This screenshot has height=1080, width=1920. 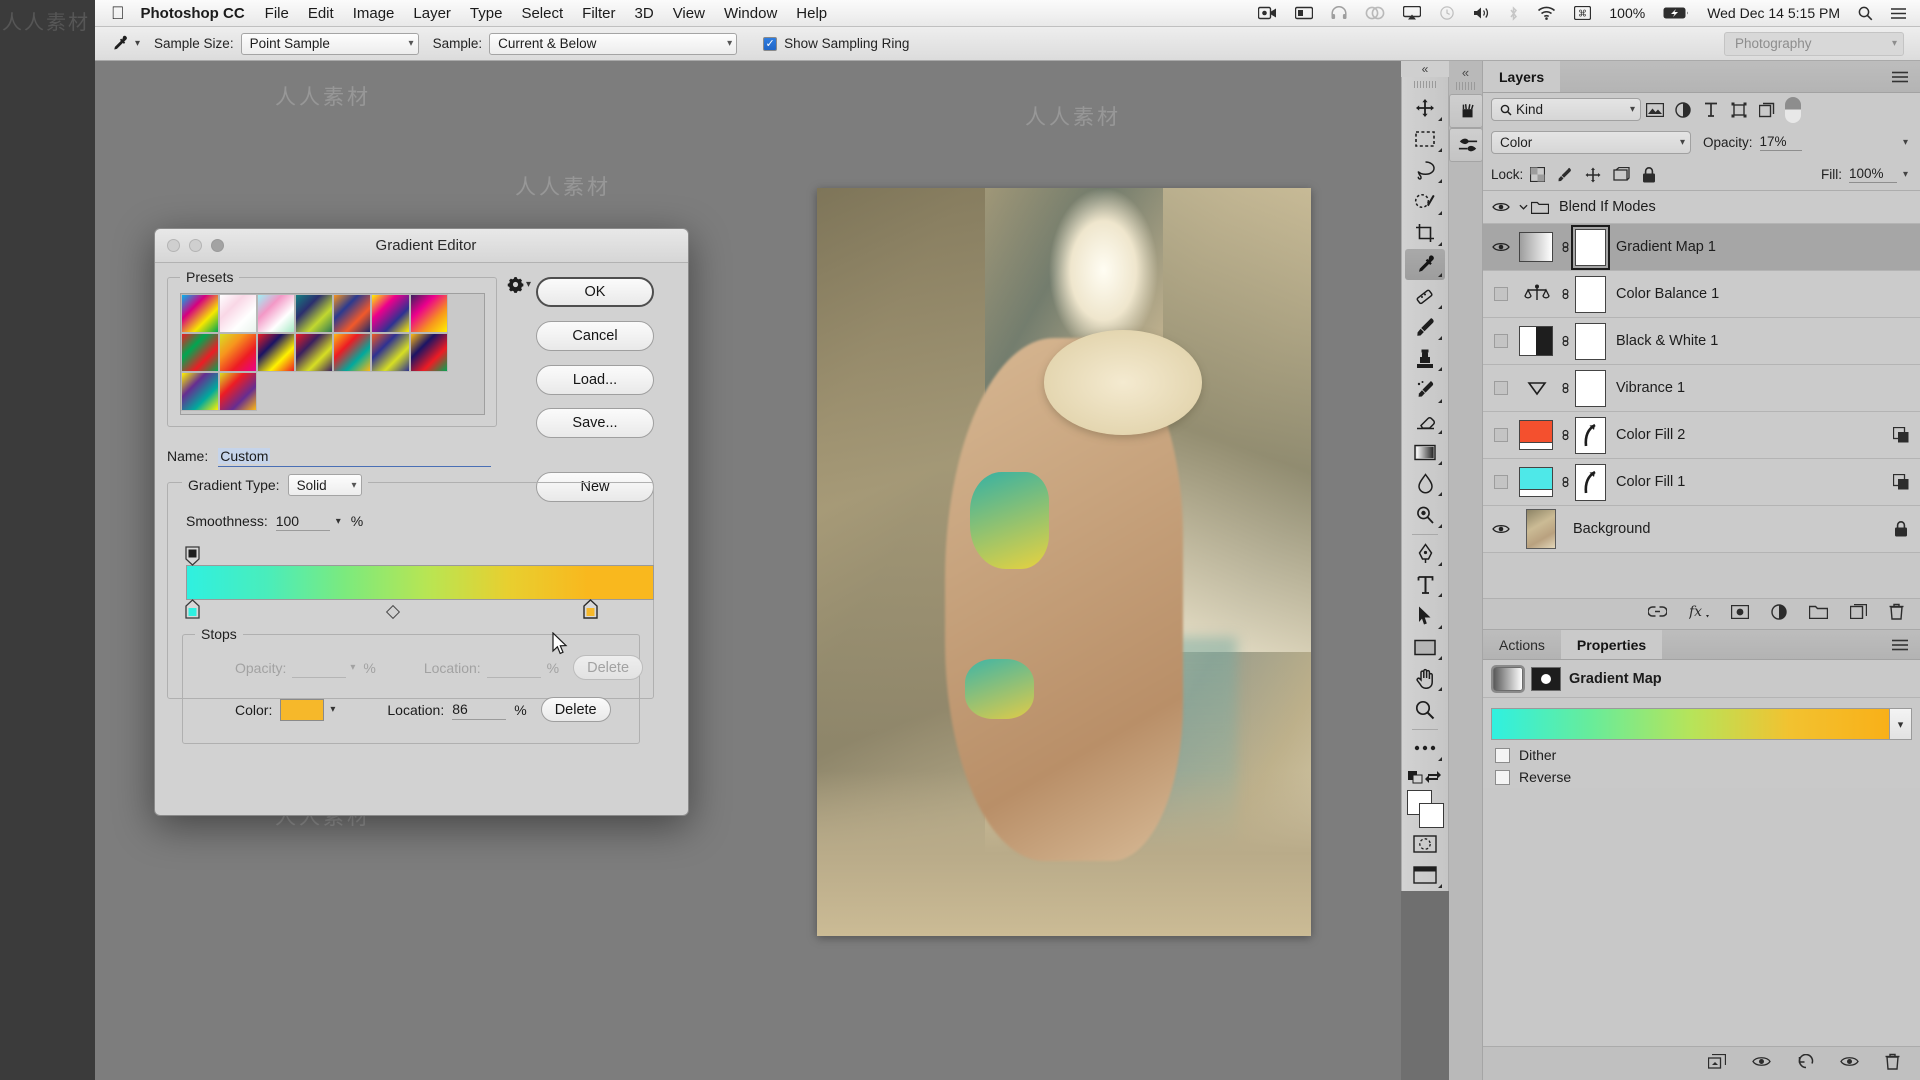 I want to click on notification-center-icon, so click(x=1898, y=13).